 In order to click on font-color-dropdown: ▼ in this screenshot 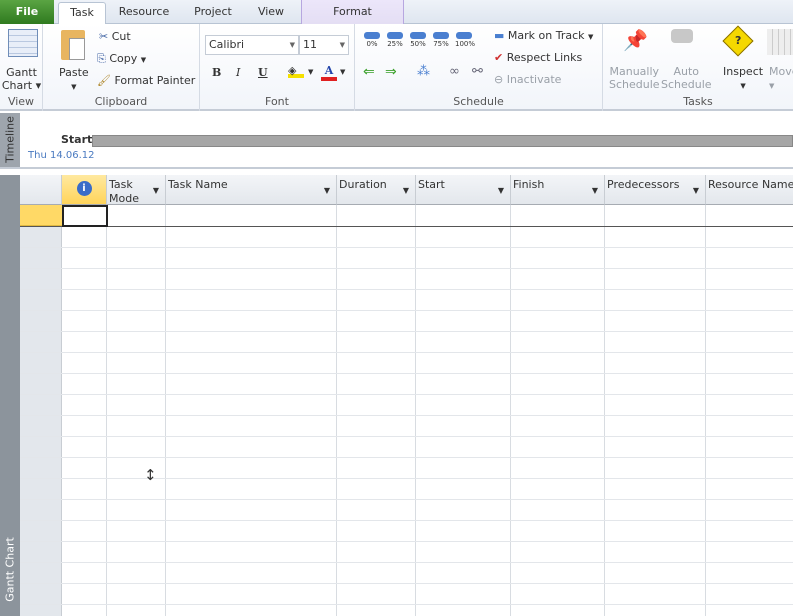, I will do `click(342, 72)`.